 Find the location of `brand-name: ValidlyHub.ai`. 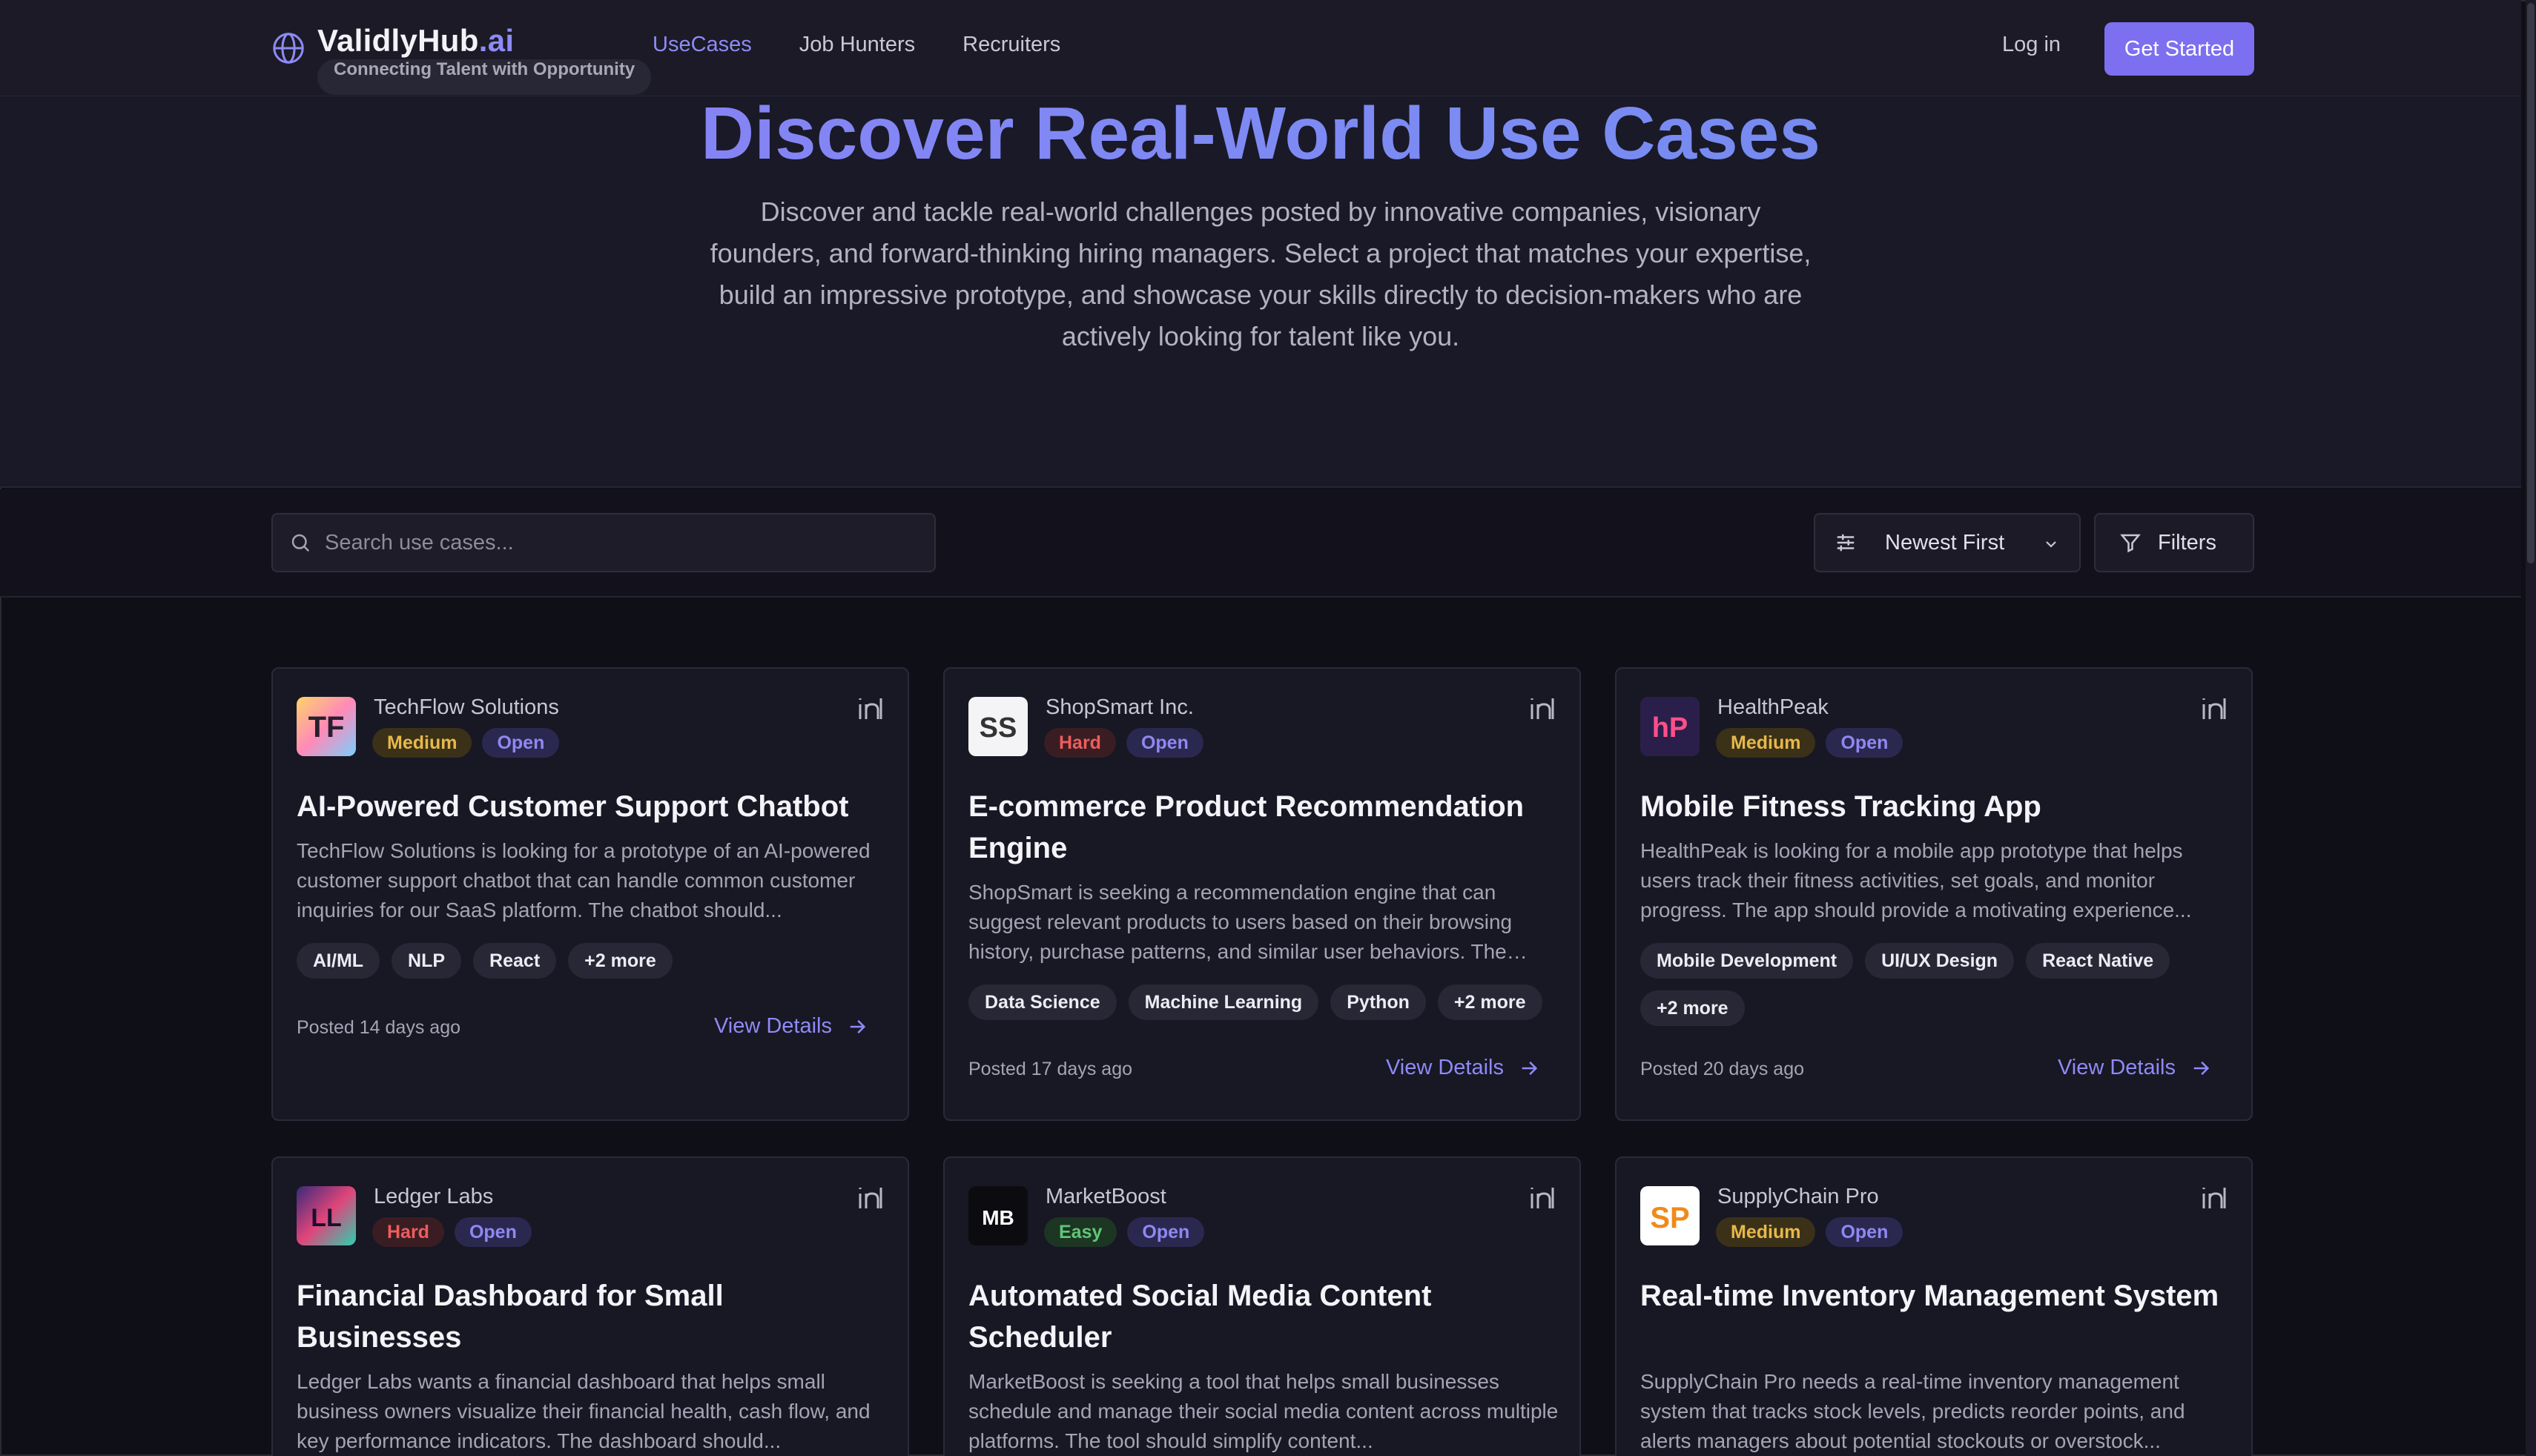

brand-name: ValidlyHub.ai is located at coordinates (416, 41).